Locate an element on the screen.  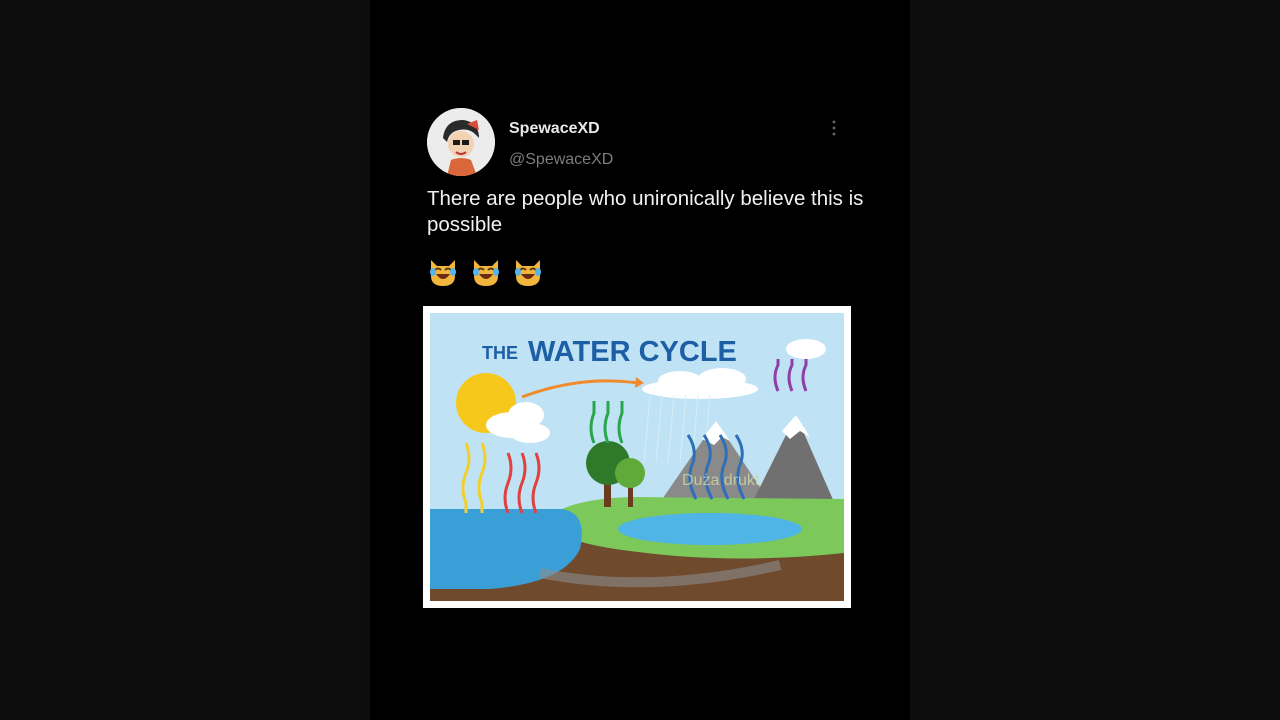
tweet-image: THE WATER CYCLE Duża drukt is located at coordinates (637, 457).